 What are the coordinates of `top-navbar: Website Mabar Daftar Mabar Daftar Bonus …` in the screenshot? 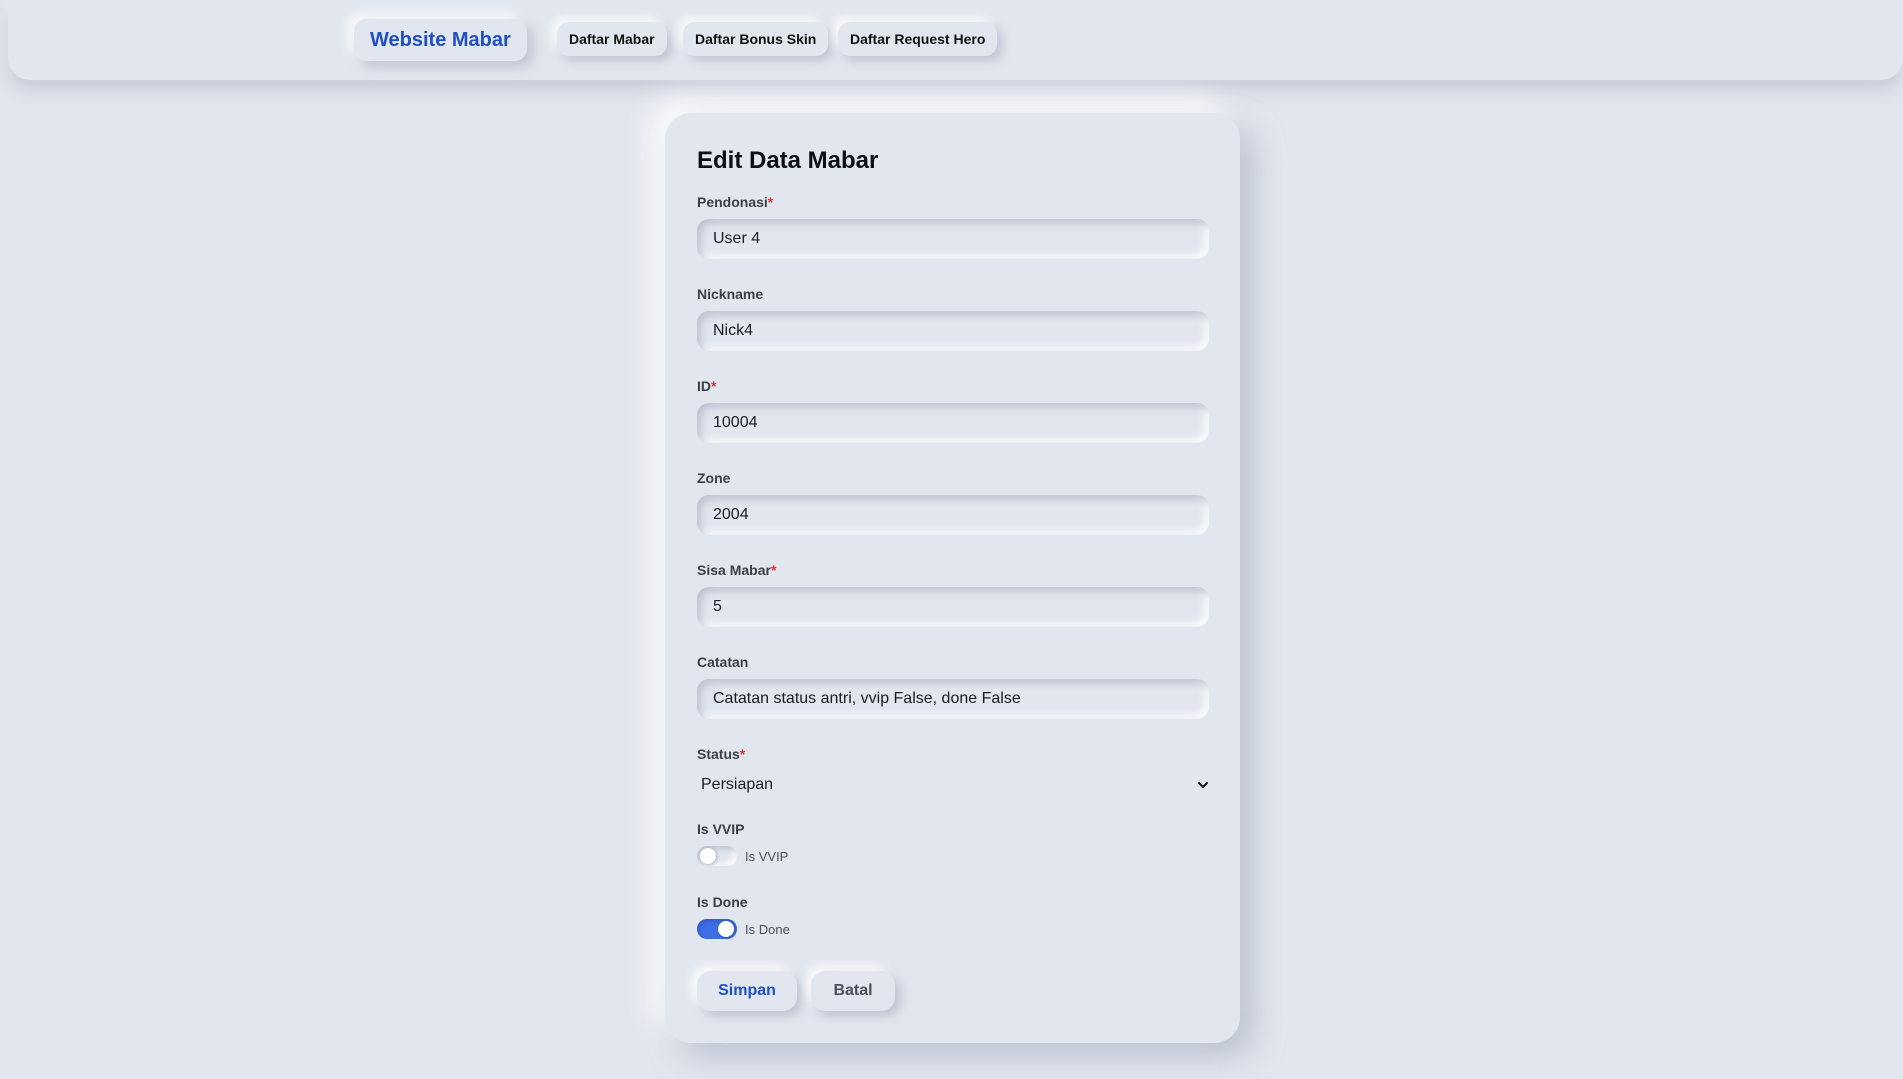 It's located at (955, 40).